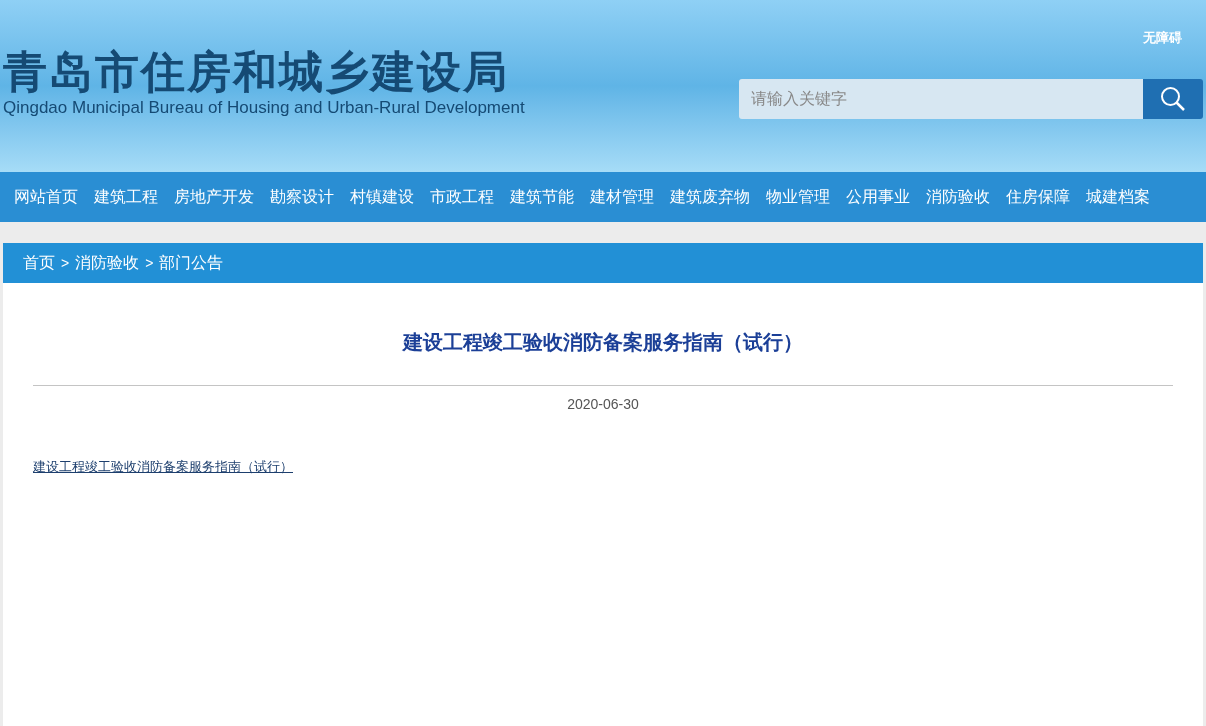  What do you see at coordinates (256, 72) in the screenshot?
I see `site-title: 青岛市住房和城乡建设局` at bounding box center [256, 72].